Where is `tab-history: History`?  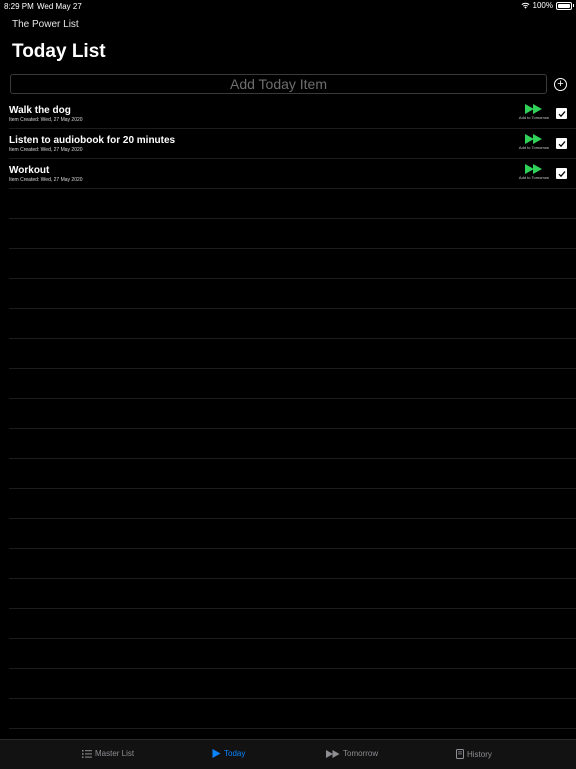
tab-history: History is located at coordinates (474, 754).